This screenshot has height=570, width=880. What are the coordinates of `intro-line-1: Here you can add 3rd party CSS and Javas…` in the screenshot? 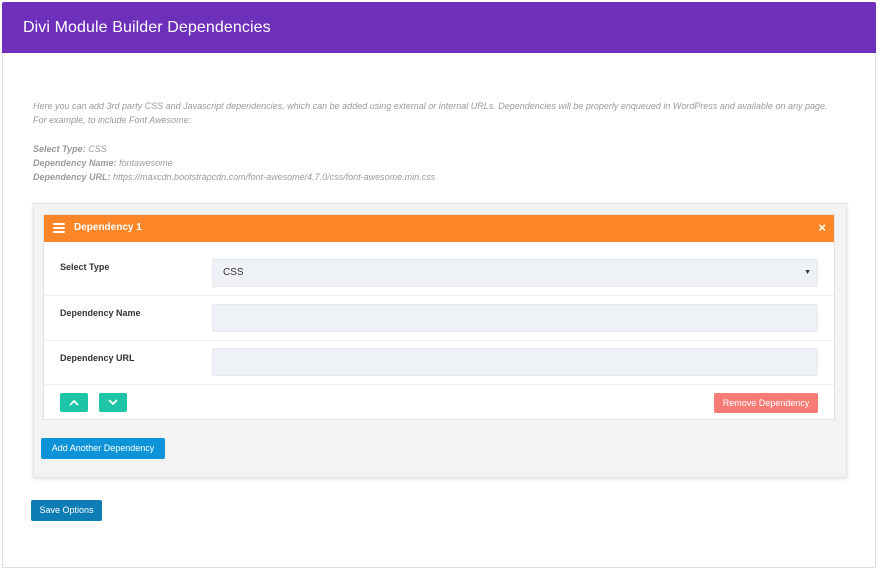 It's located at (430, 106).